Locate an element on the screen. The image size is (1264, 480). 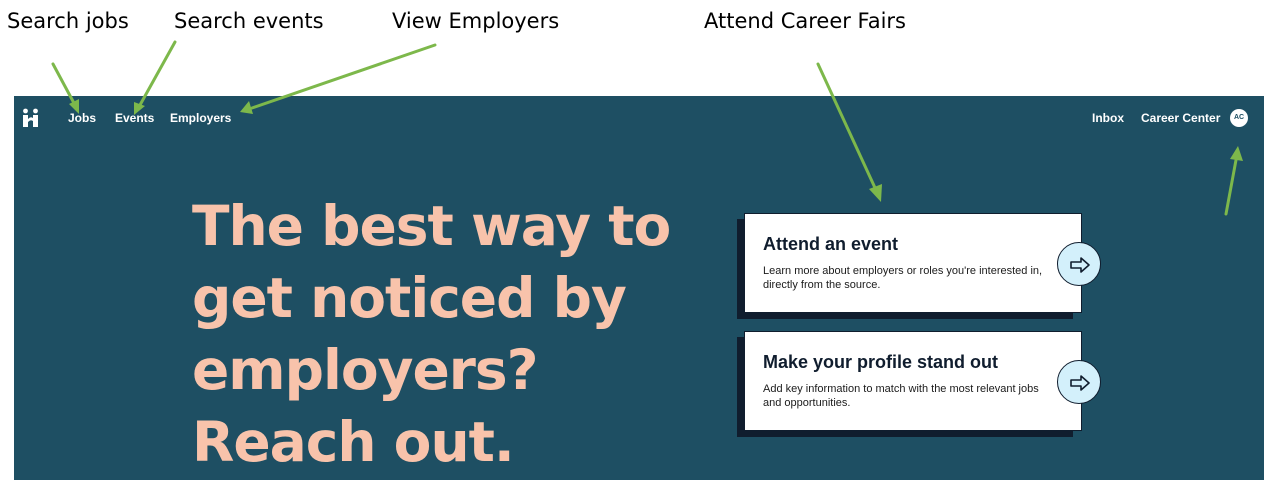
annotation-view-employers: View Employers is located at coordinates (476, 21).